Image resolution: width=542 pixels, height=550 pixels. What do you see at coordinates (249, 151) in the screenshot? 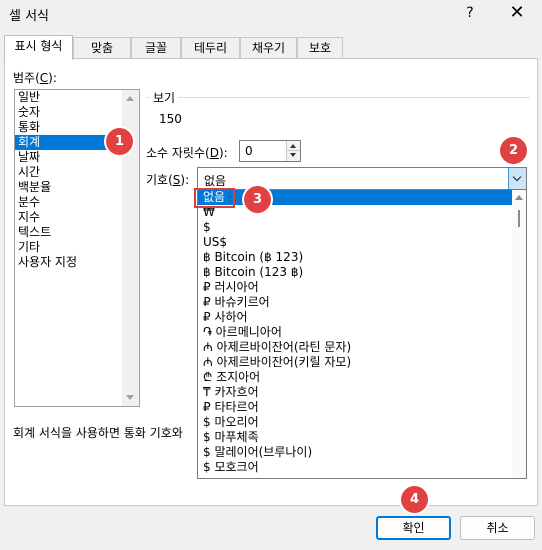
I see `decimal-places-value: 0` at bounding box center [249, 151].